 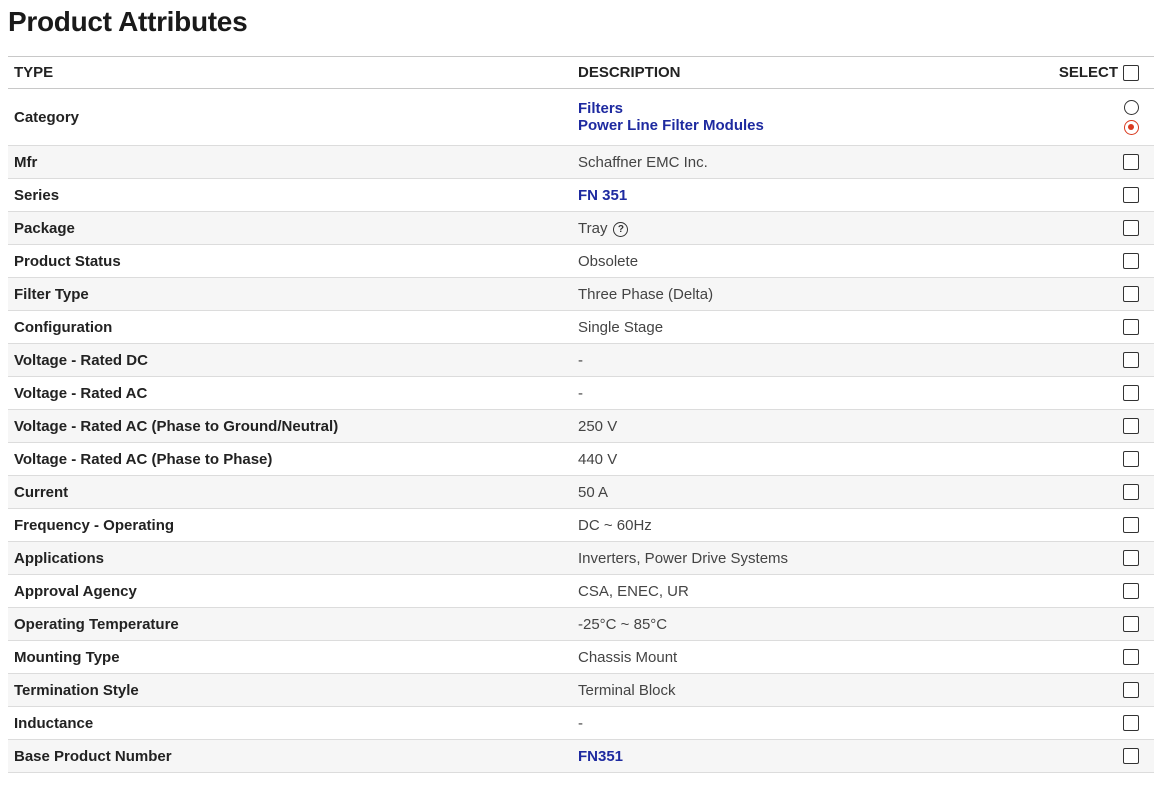 I want to click on description-value: 50 A, so click(x=593, y=492).